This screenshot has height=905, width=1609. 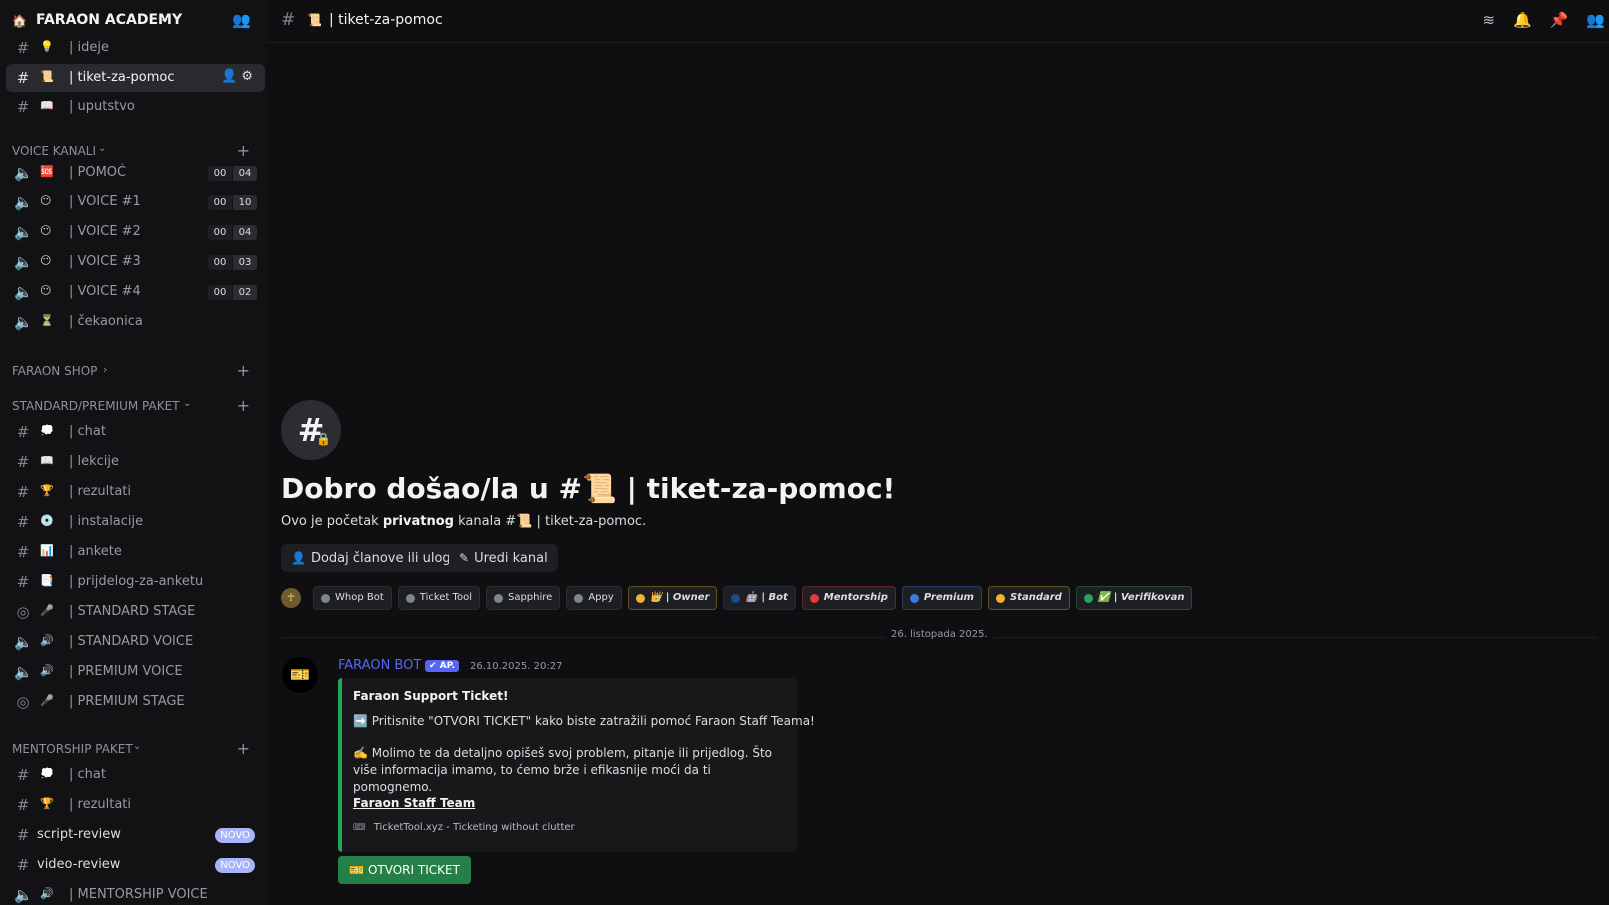 What do you see at coordinates (379, 665) in the screenshot?
I see `message-author: FARAON BOT` at bounding box center [379, 665].